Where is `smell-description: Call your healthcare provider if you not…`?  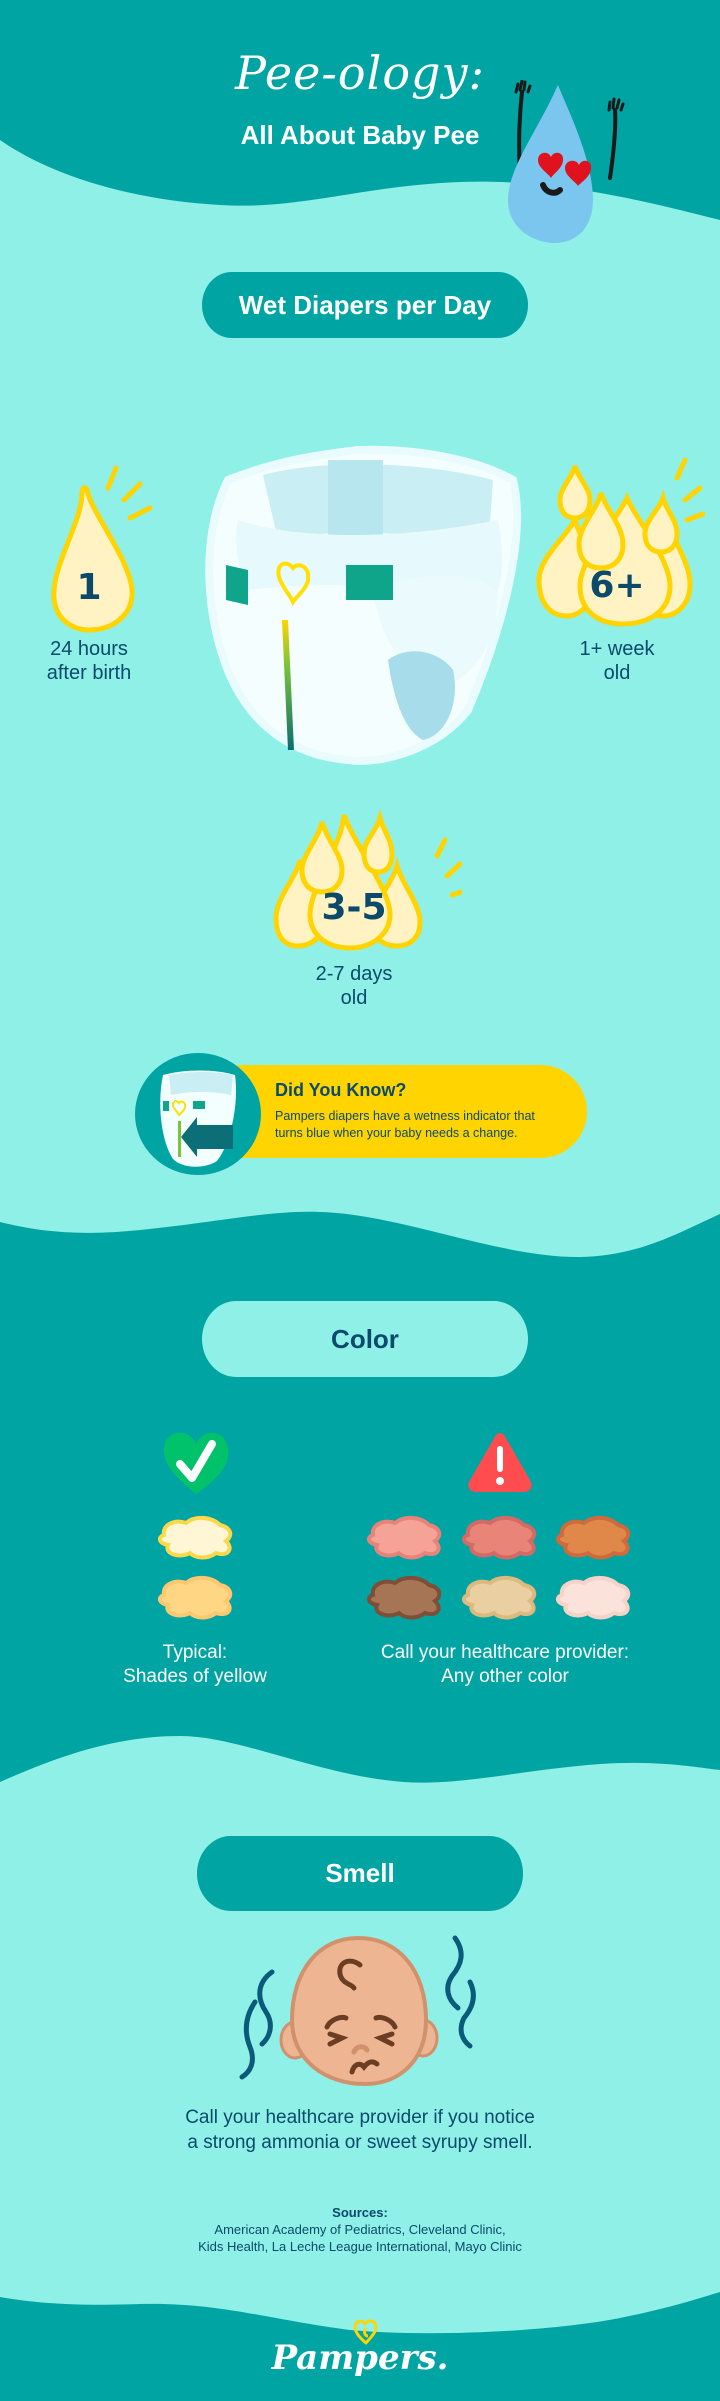
smell-description: Call your healthcare provider if you not… is located at coordinates (360, 2130).